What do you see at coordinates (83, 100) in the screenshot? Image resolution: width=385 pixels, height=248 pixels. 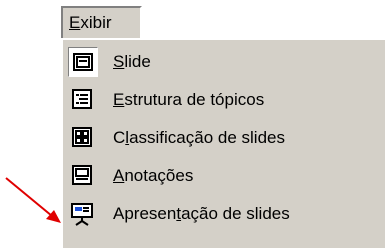 I see `outline-view-icon` at bounding box center [83, 100].